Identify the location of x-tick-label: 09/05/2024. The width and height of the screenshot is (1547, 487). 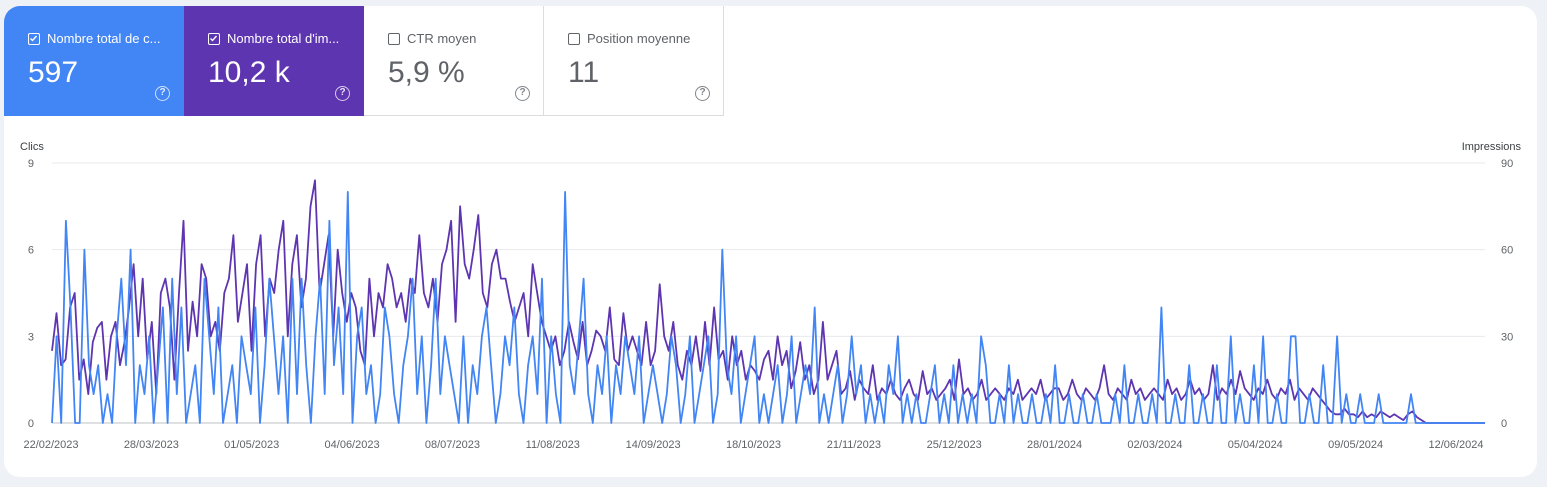
(1355, 445).